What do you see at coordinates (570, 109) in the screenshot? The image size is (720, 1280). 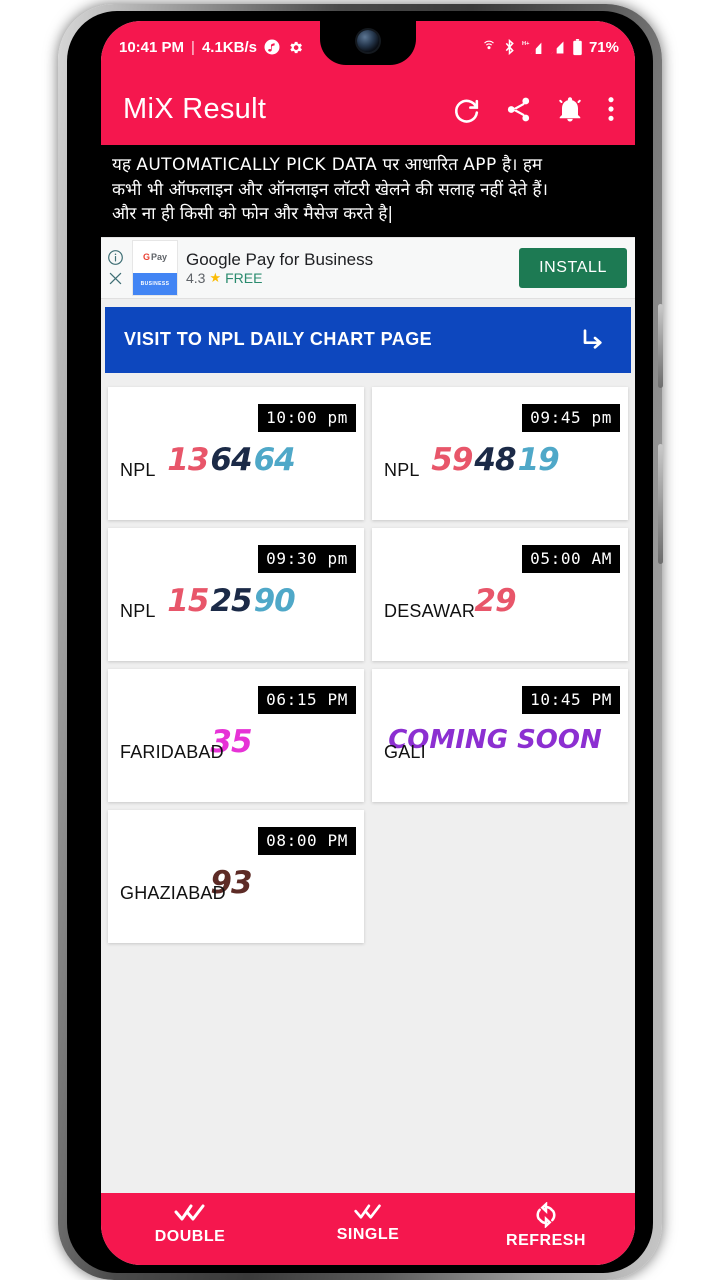 I see `notification-bell-icon` at bounding box center [570, 109].